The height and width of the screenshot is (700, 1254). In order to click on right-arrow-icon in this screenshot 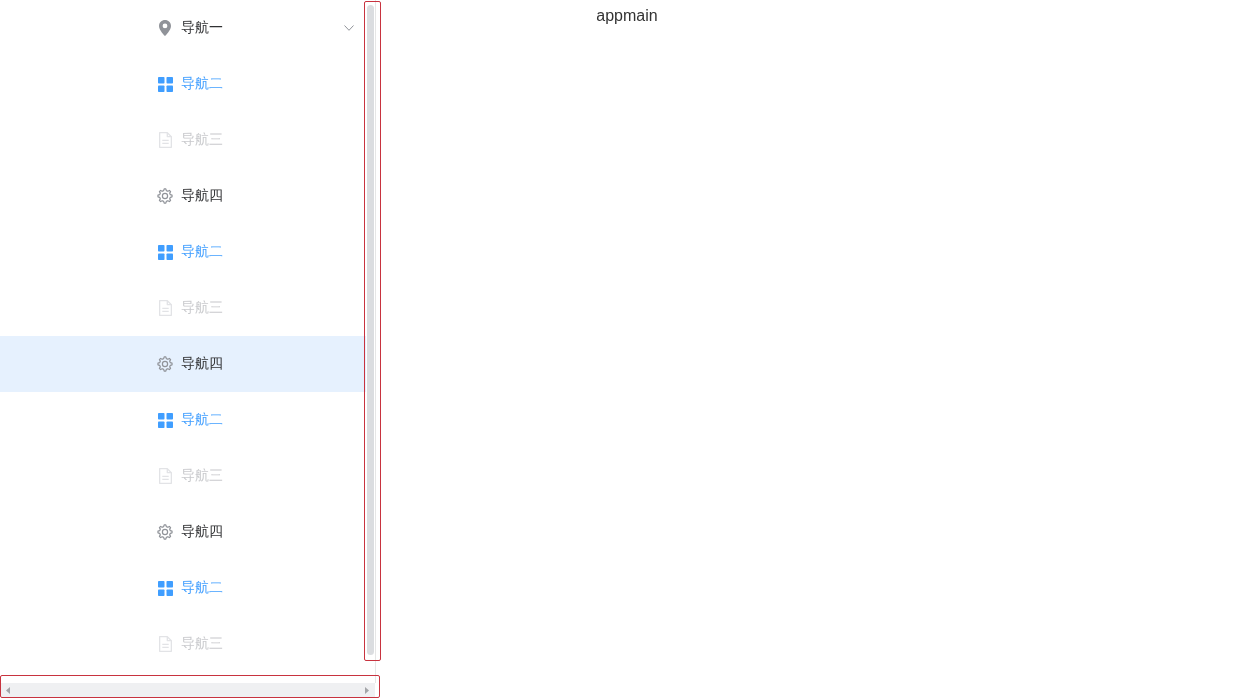, I will do `click(367, 690)`.